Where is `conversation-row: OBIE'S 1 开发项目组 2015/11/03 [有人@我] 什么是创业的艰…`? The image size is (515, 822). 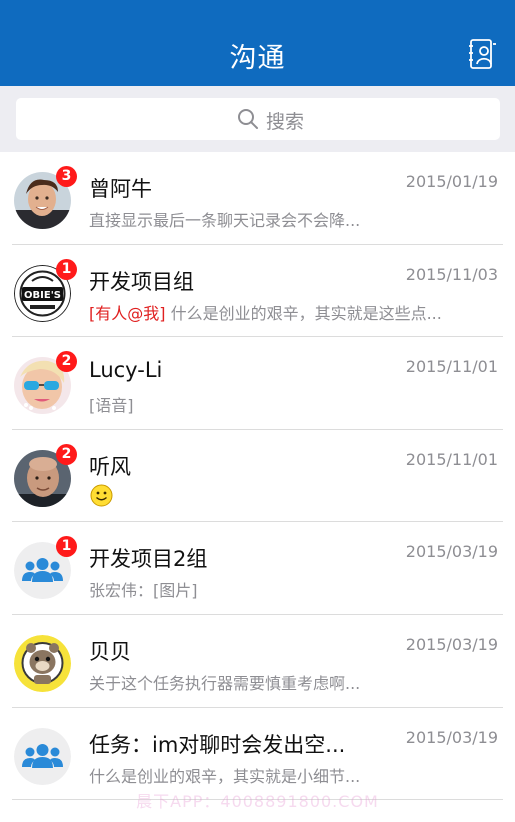
conversation-row: OBIE'S 1 开发项目组 2015/11/03 [有人@我] 什么是创业的艰… is located at coordinates (257, 291).